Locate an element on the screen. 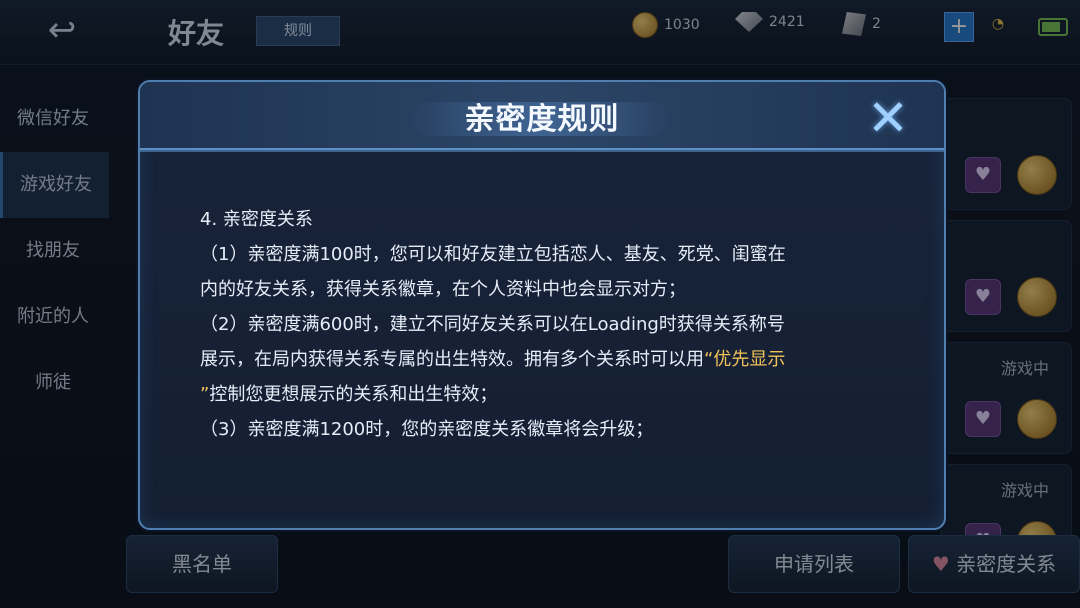 The image size is (1080, 608). diamond-balance: 2421 is located at coordinates (770, 22).